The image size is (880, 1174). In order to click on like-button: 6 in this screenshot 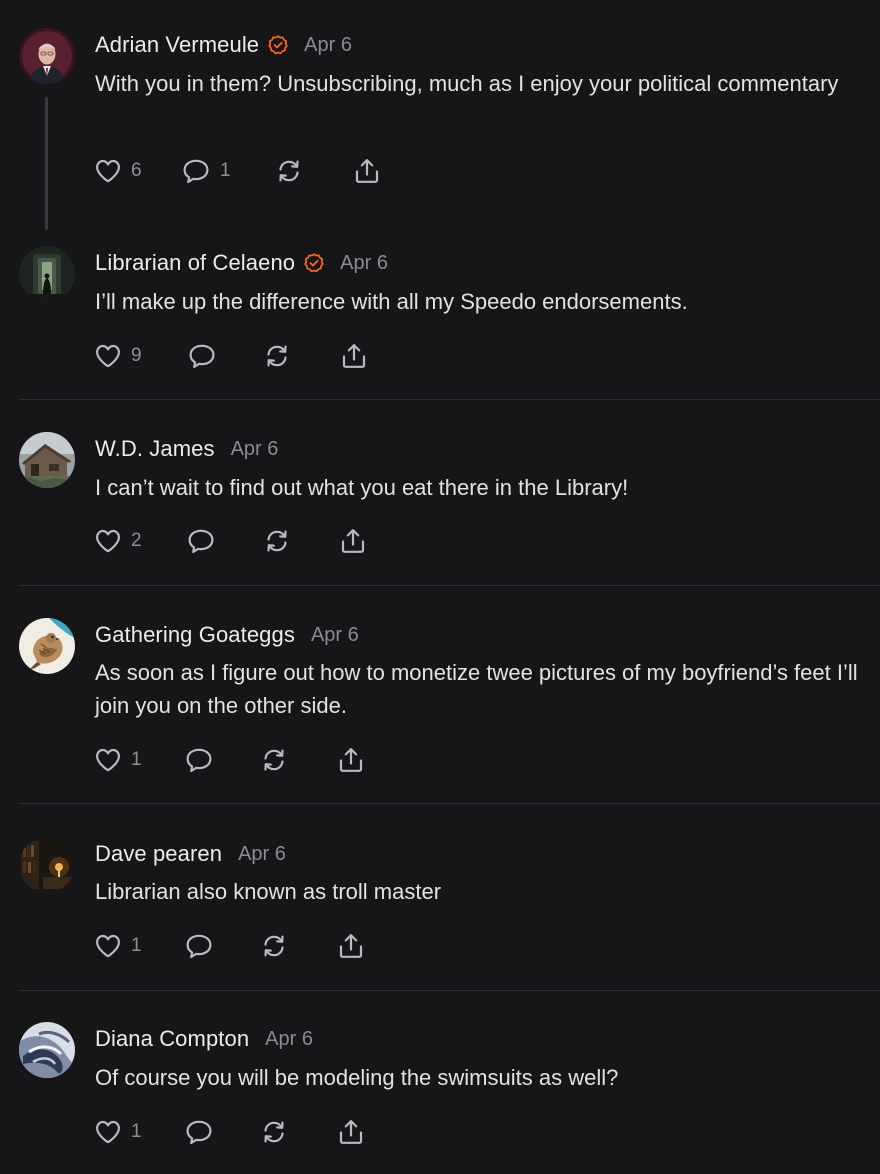, I will do `click(118, 171)`.